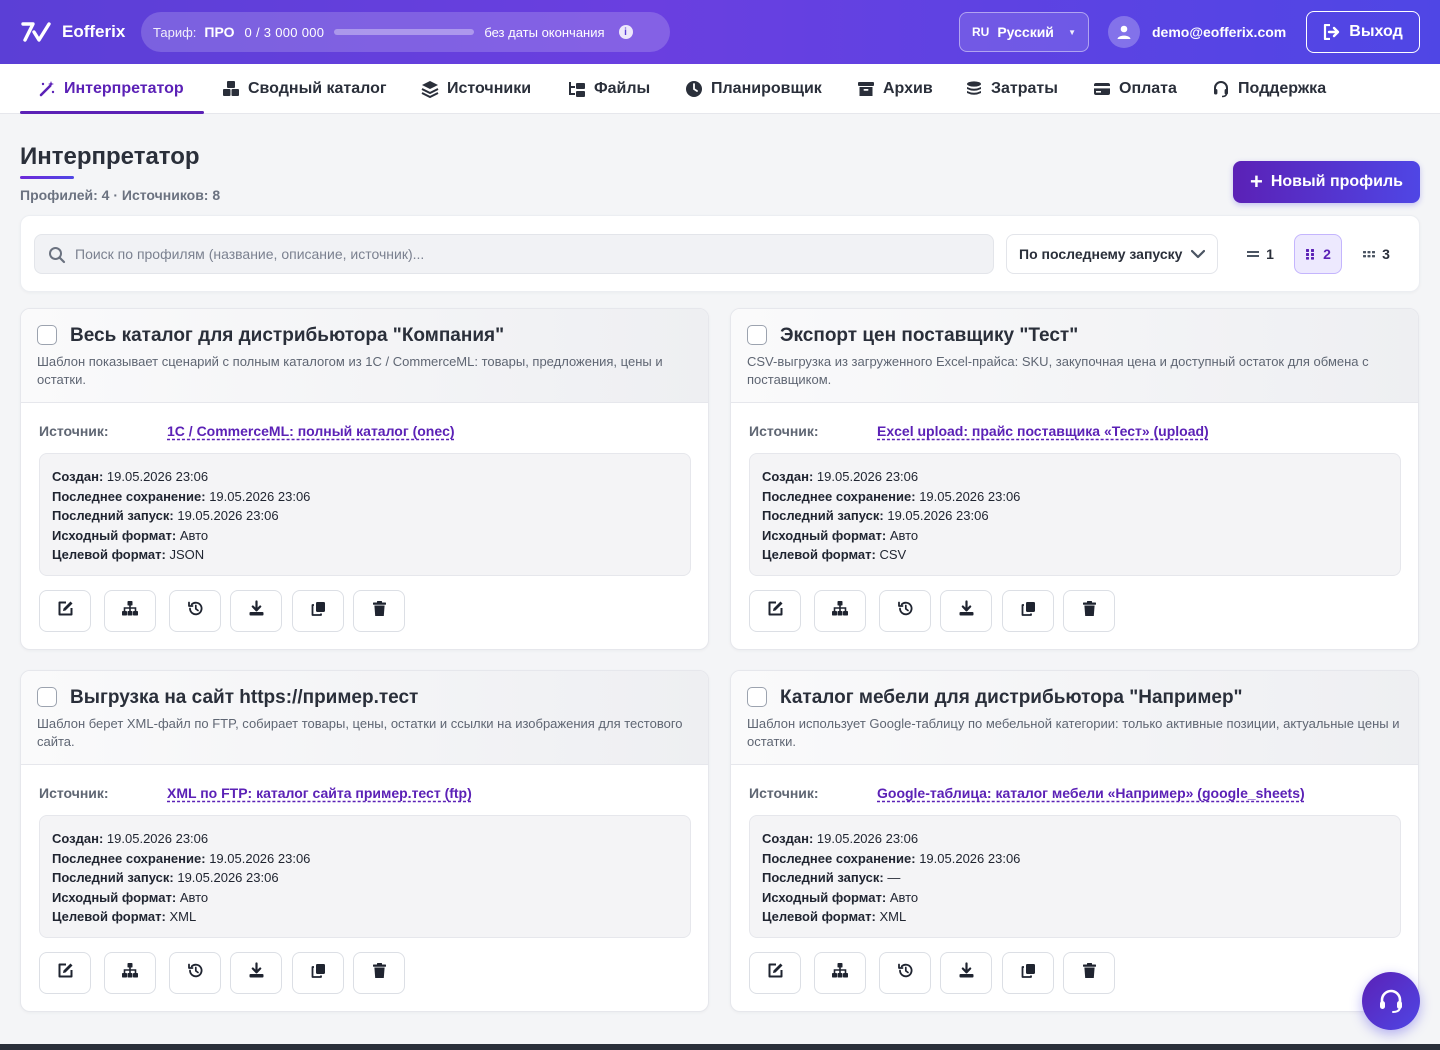 The width and height of the screenshot is (1440, 1050). I want to click on layers-icon, so click(430, 89).